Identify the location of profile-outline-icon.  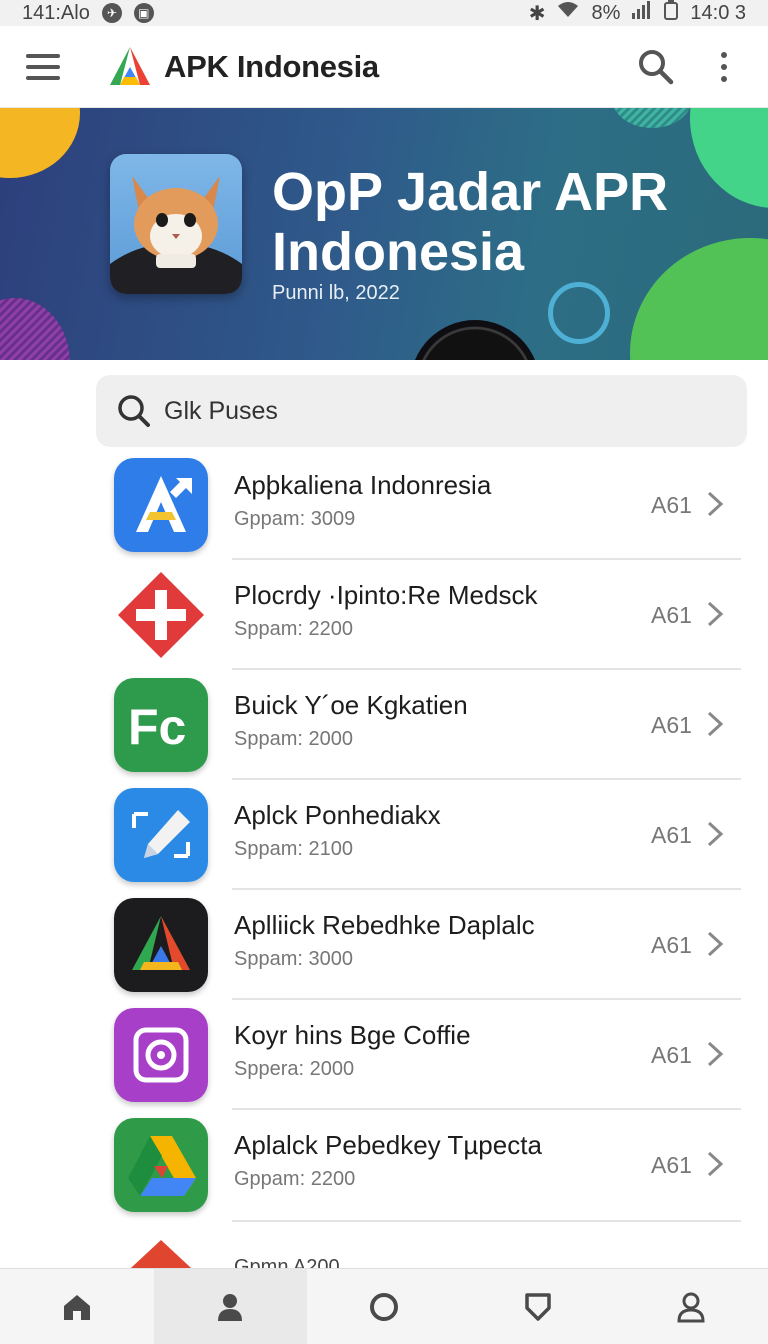
(691, 1307).